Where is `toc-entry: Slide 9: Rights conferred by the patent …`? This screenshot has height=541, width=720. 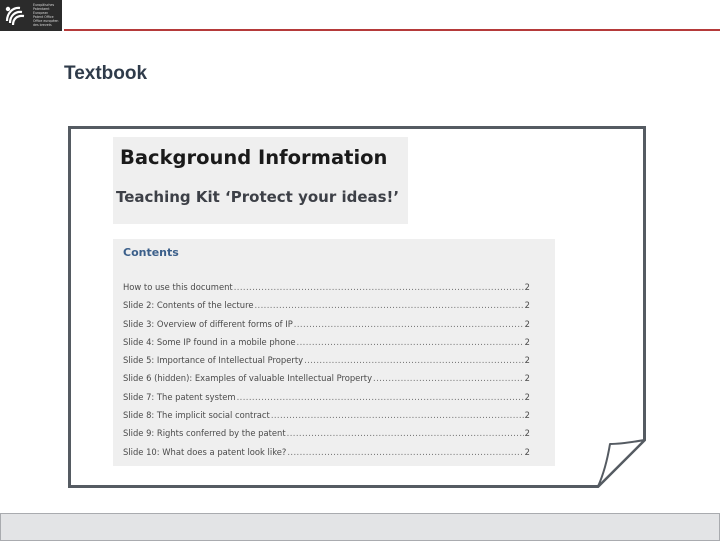
toc-entry: Slide 9: Rights conferred by the patent … is located at coordinates (326, 437).